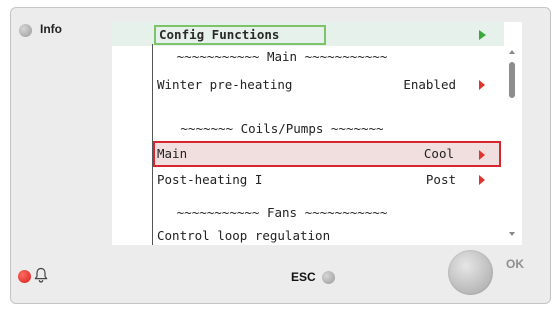  What do you see at coordinates (24, 276) in the screenshot?
I see `alarm-led-button` at bounding box center [24, 276].